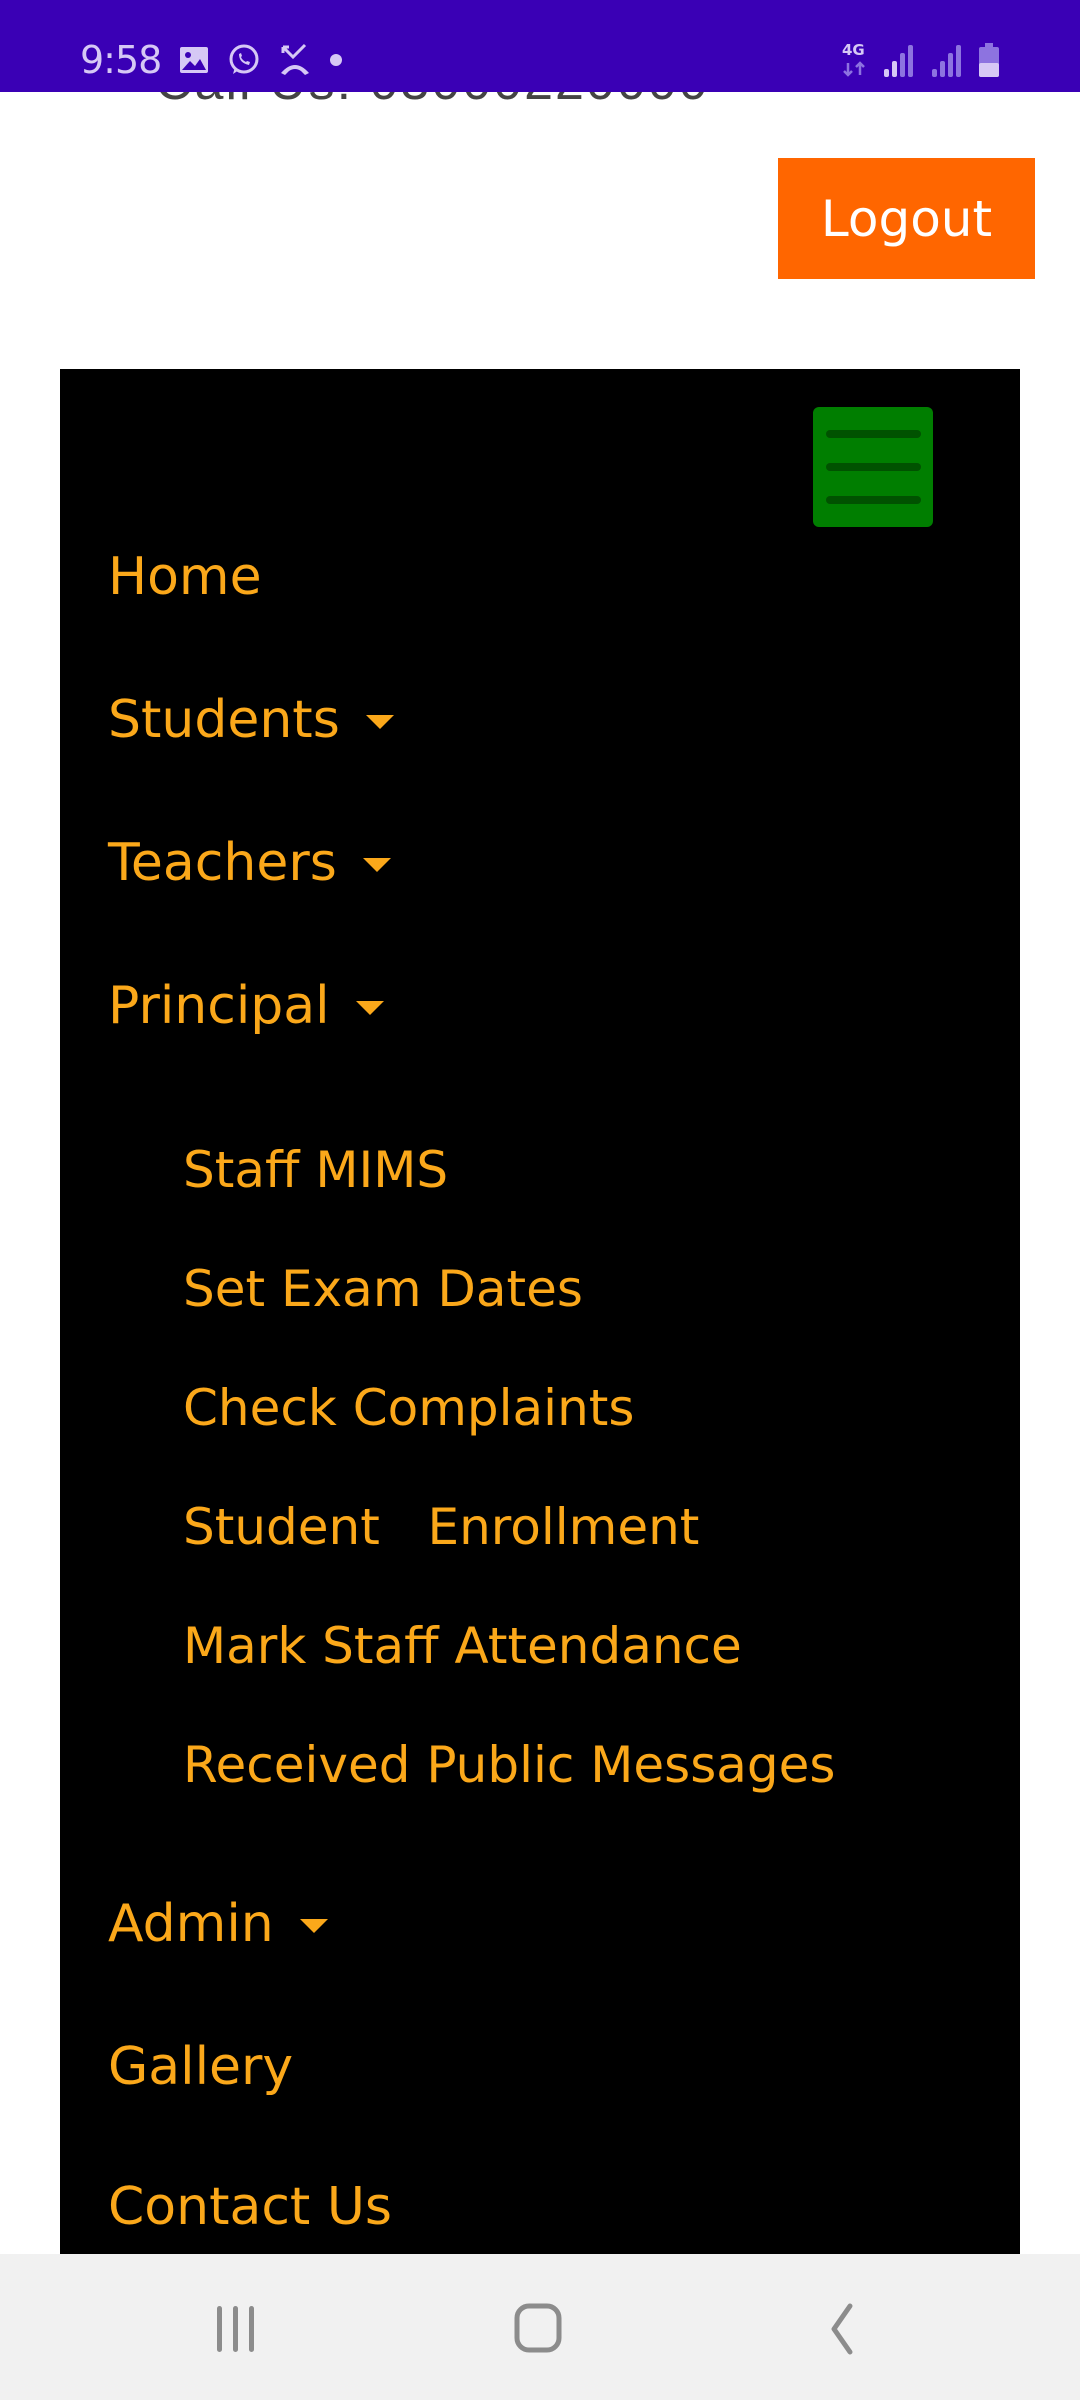  I want to click on logout-button: Logout, so click(906, 218).